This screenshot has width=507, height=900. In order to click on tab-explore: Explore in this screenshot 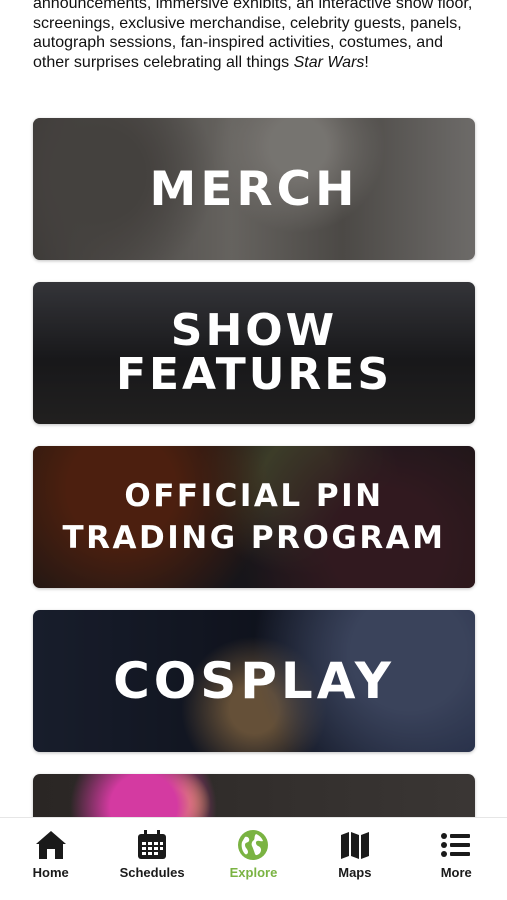, I will do `click(253, 849)`.